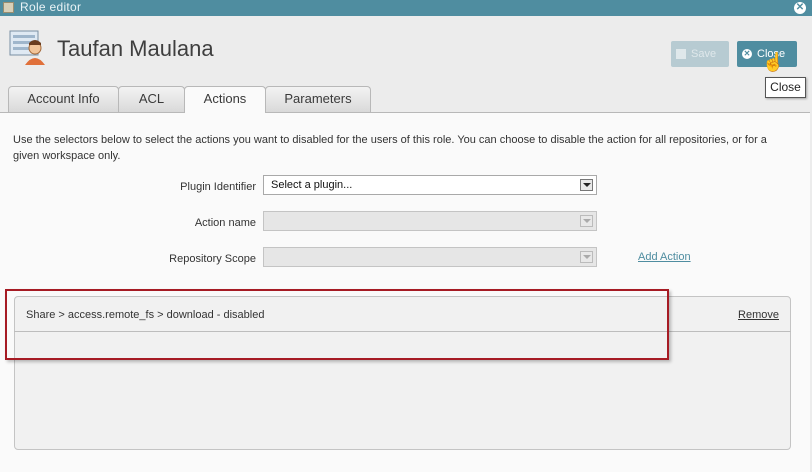  Describe the element at coordinates (664, 257) in the screenshot. I see `add-action-link: Add Action` at that location.